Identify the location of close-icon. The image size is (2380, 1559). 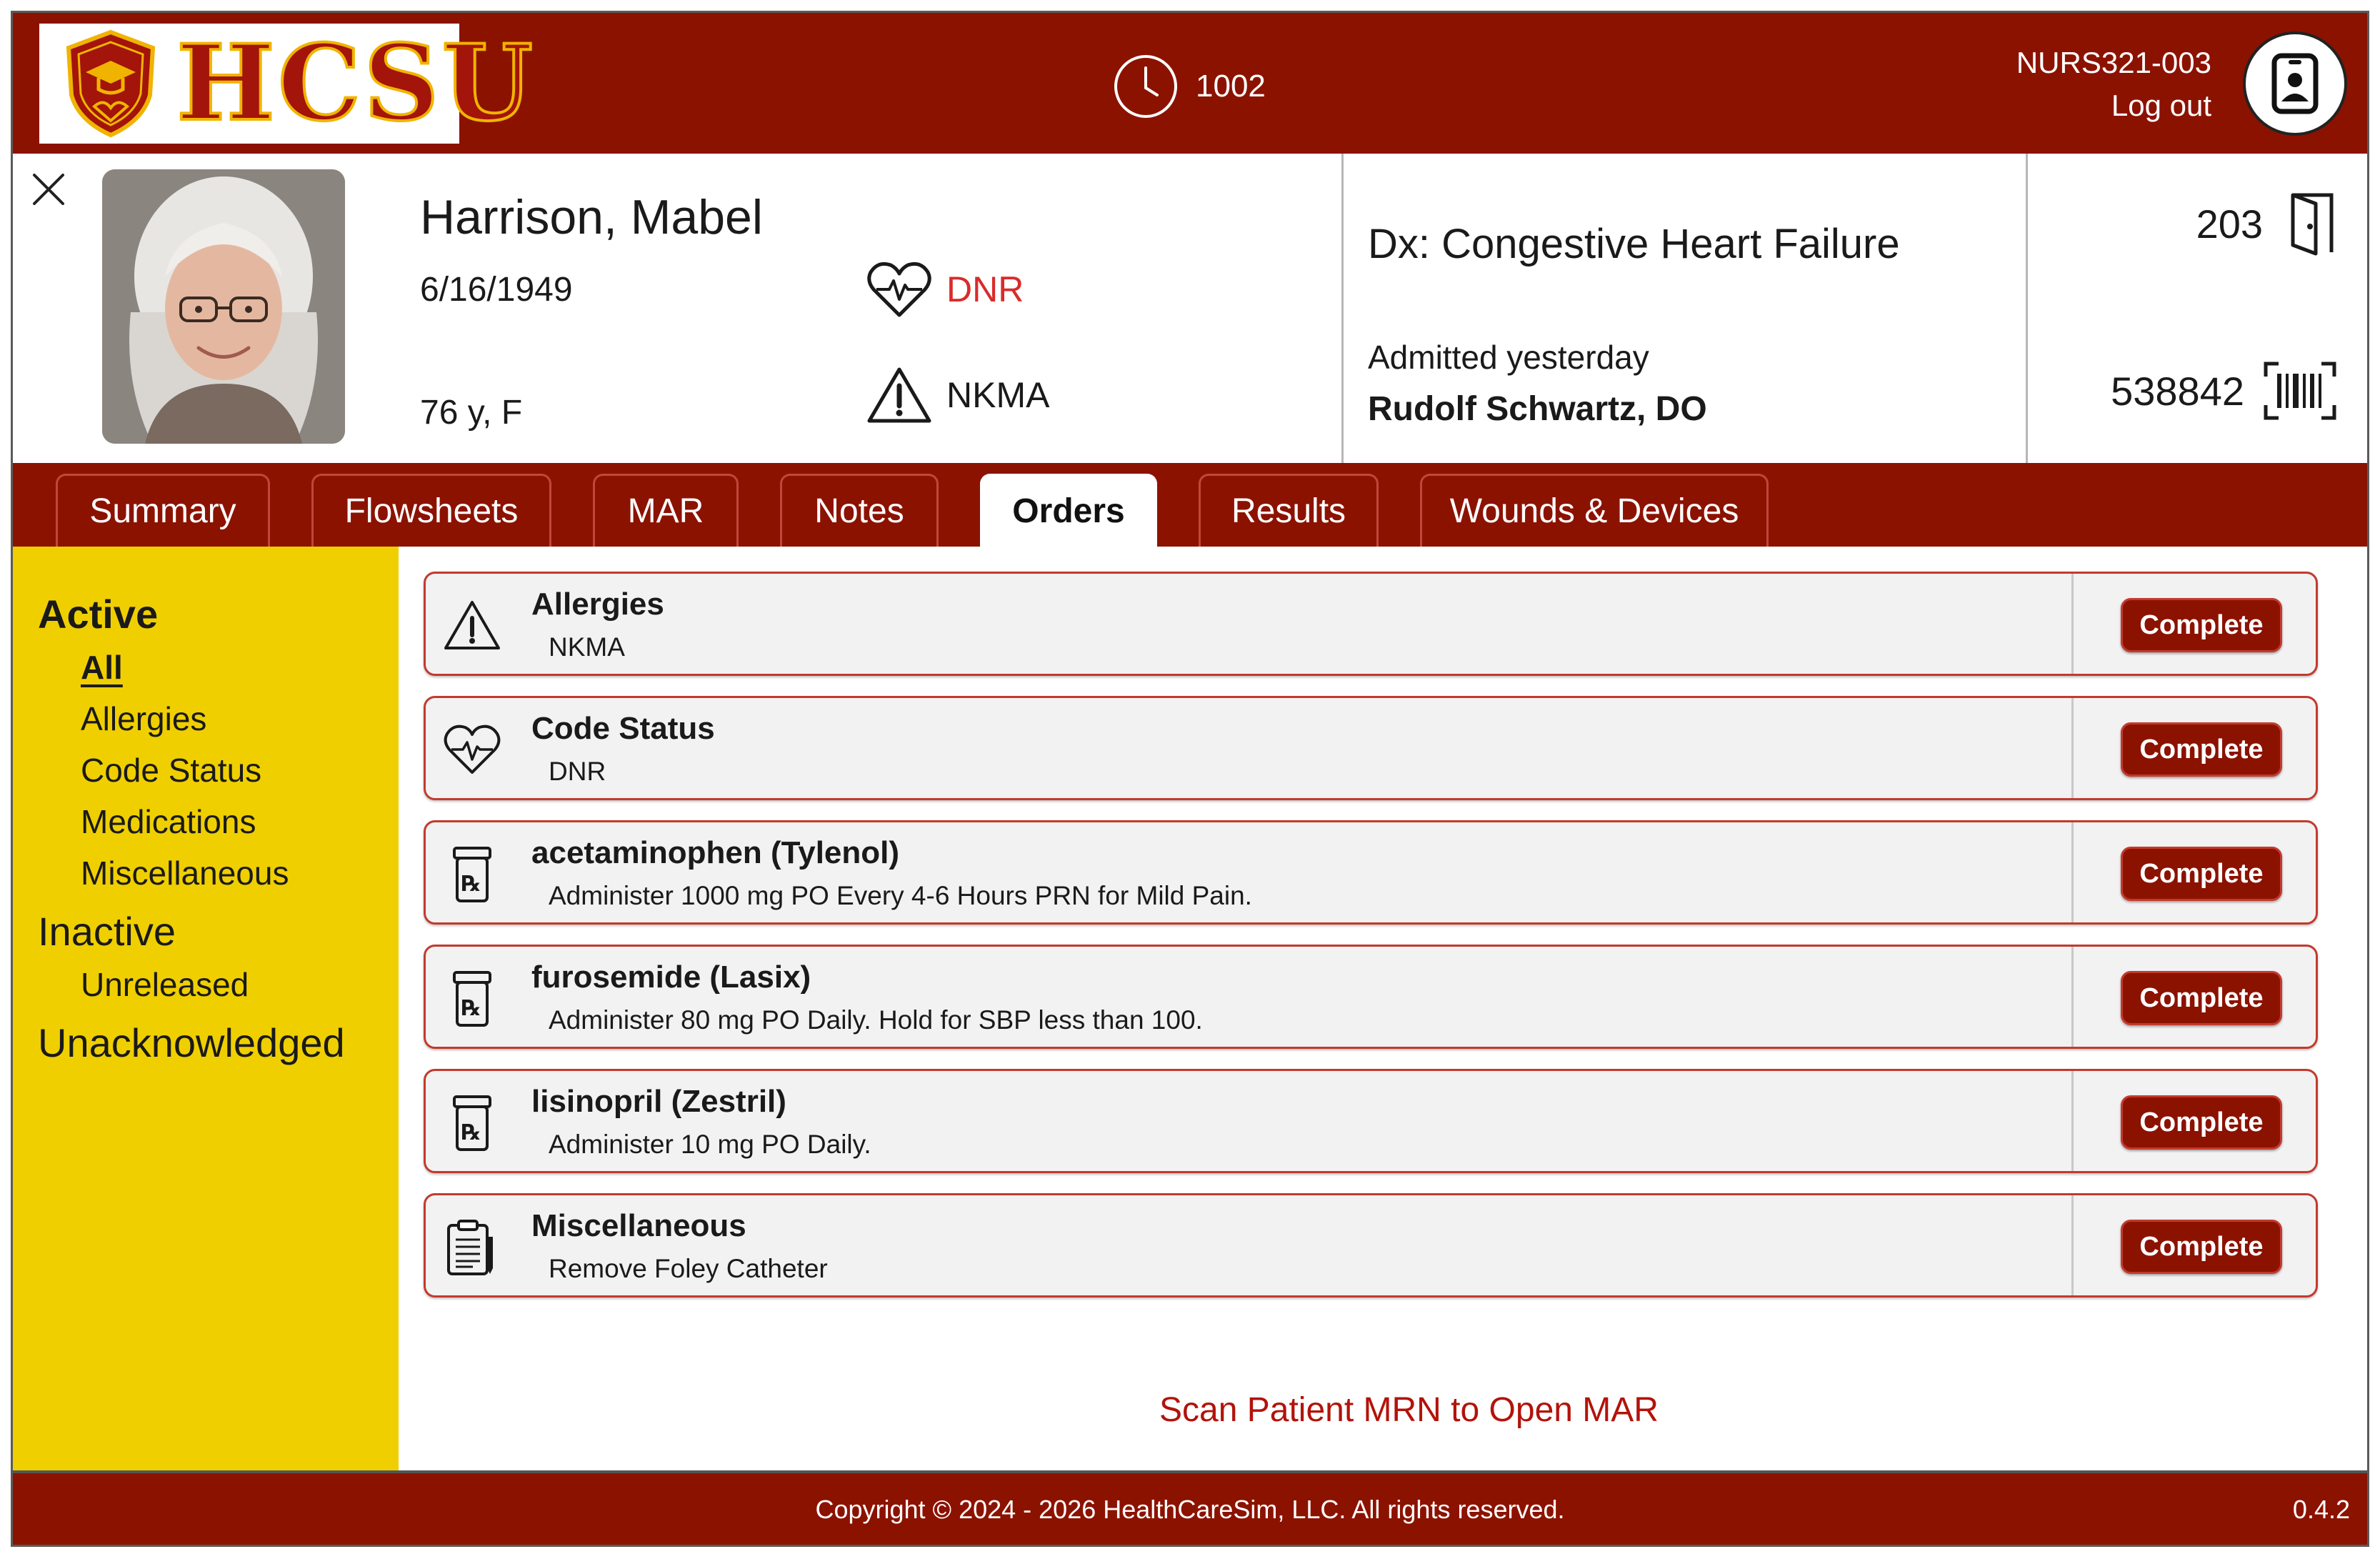
(48, 189).